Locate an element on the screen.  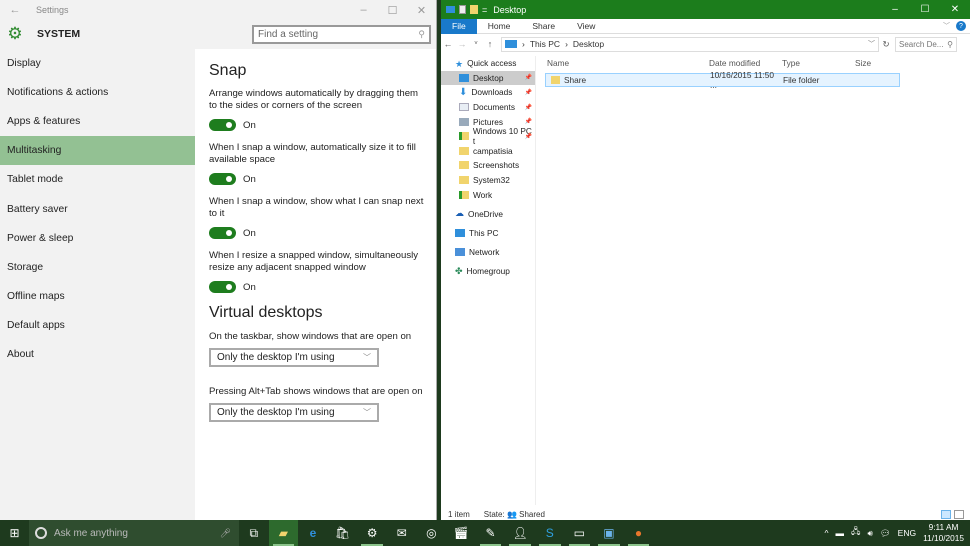
tree-folder: System32 is located at coordinates (488, 180).